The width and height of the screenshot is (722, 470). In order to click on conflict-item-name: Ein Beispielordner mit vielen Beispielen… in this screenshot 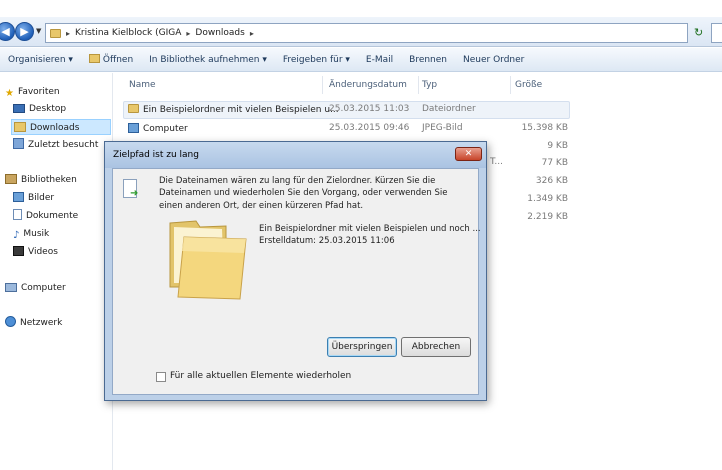, I will do `click(370, 229)`.